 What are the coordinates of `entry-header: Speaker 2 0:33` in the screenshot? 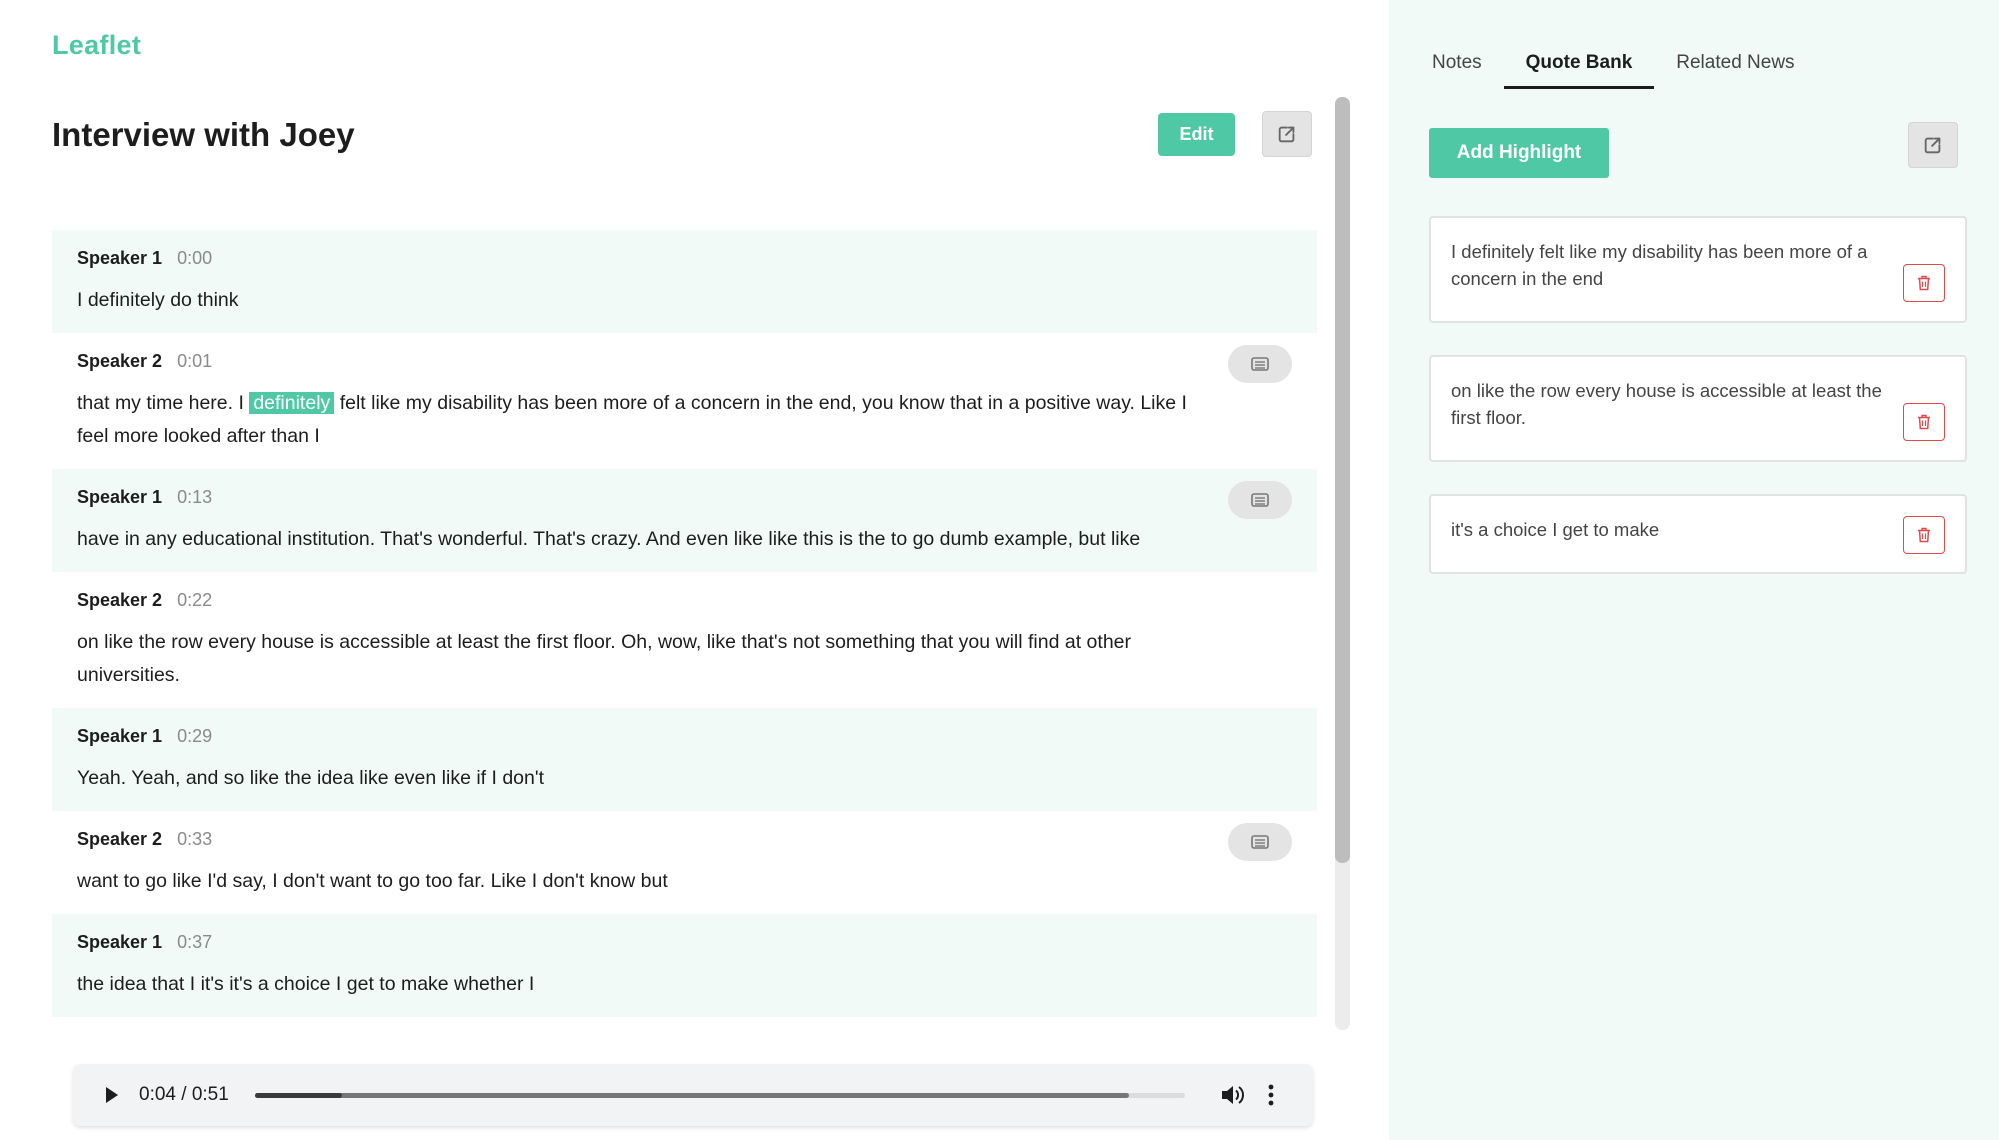 It's located at (684, 841).